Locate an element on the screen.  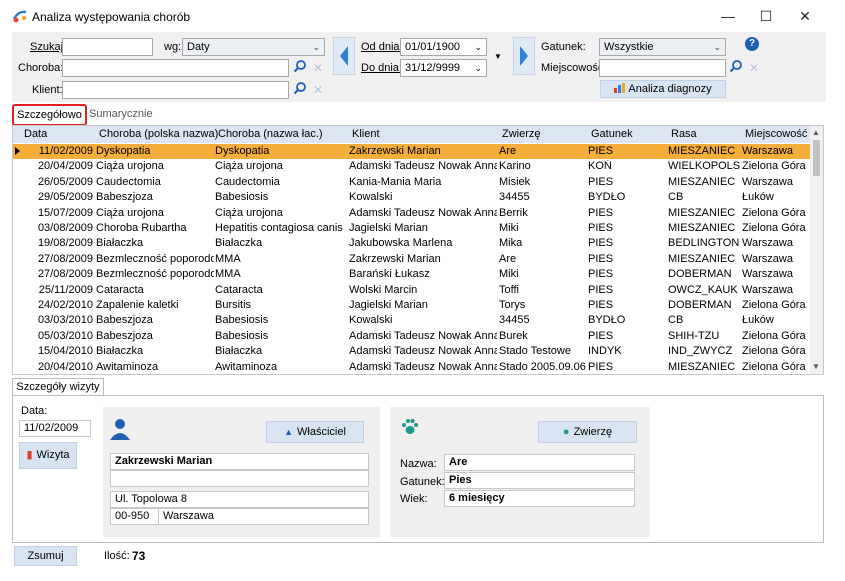
column-header: Choroba (polska nazwa) is located at coordinates (158, 134).